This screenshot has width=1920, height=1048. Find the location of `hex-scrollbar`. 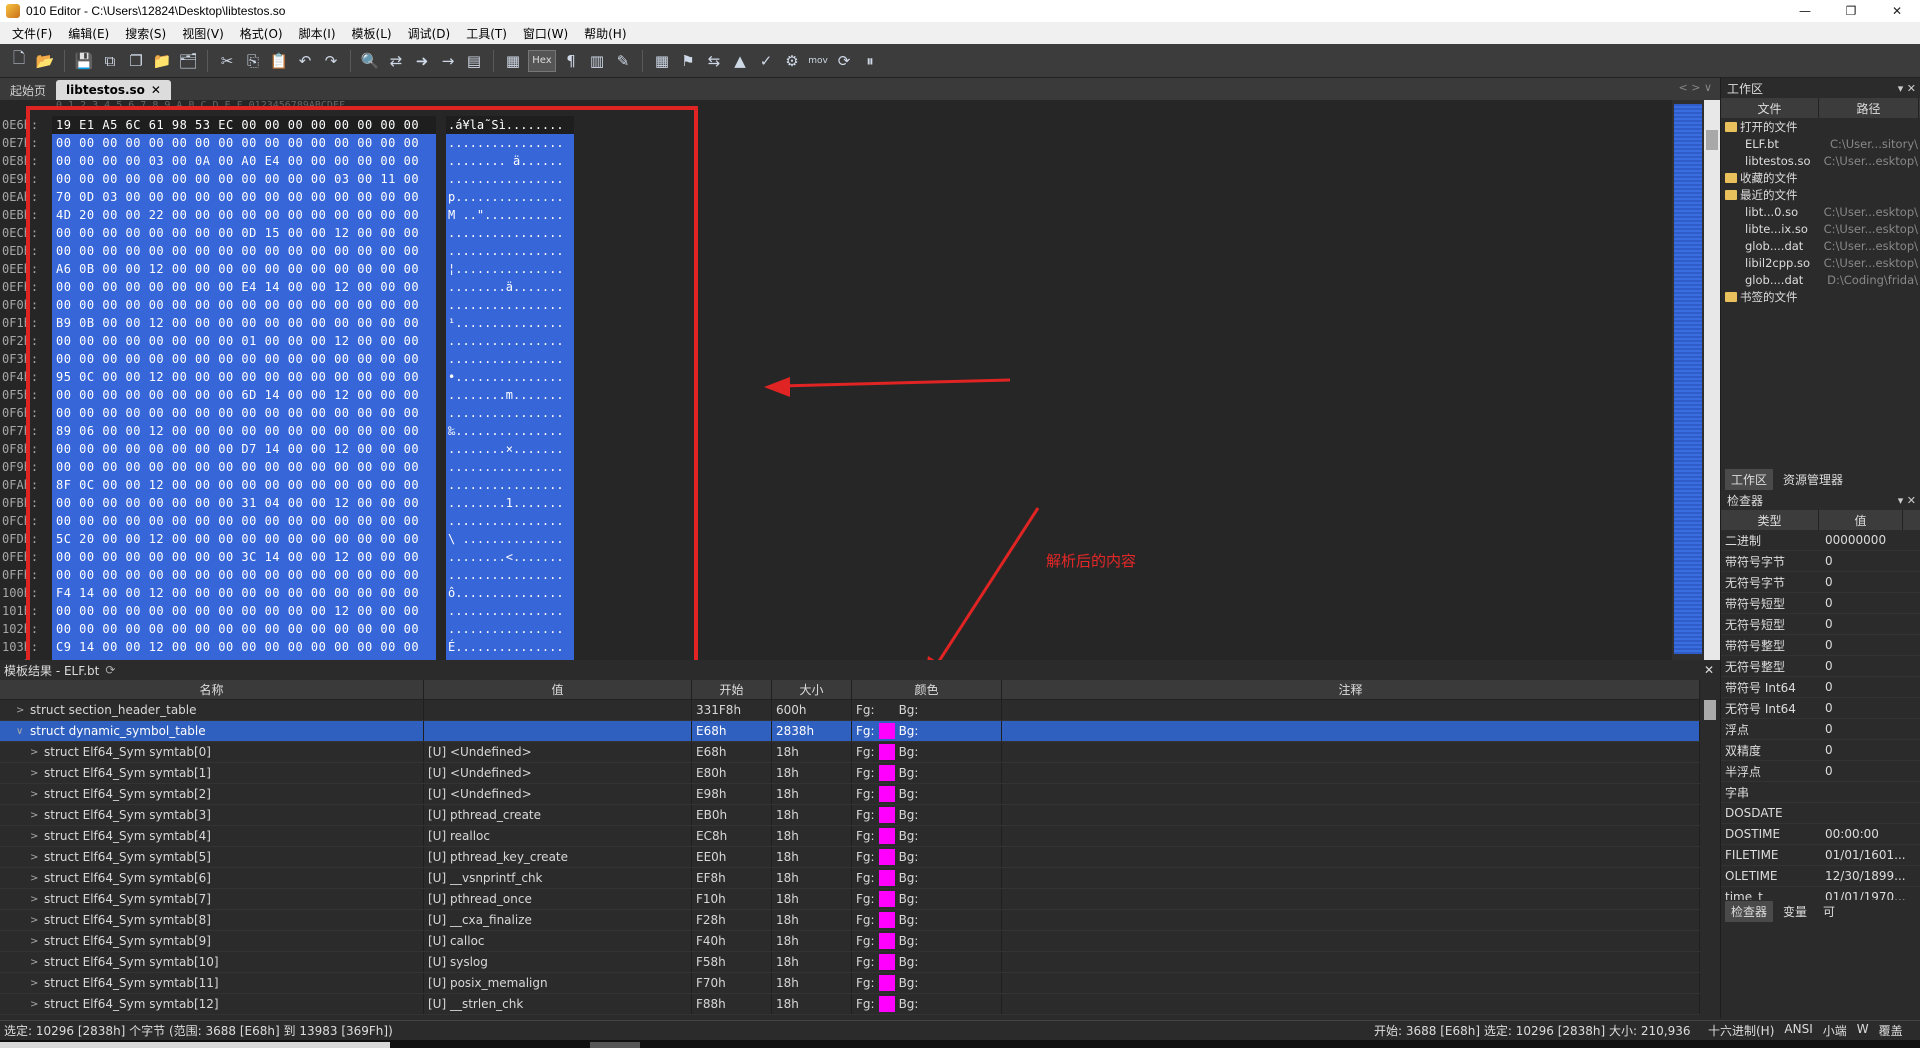

hex-scrollbar is located at coordinates (1696, 380).